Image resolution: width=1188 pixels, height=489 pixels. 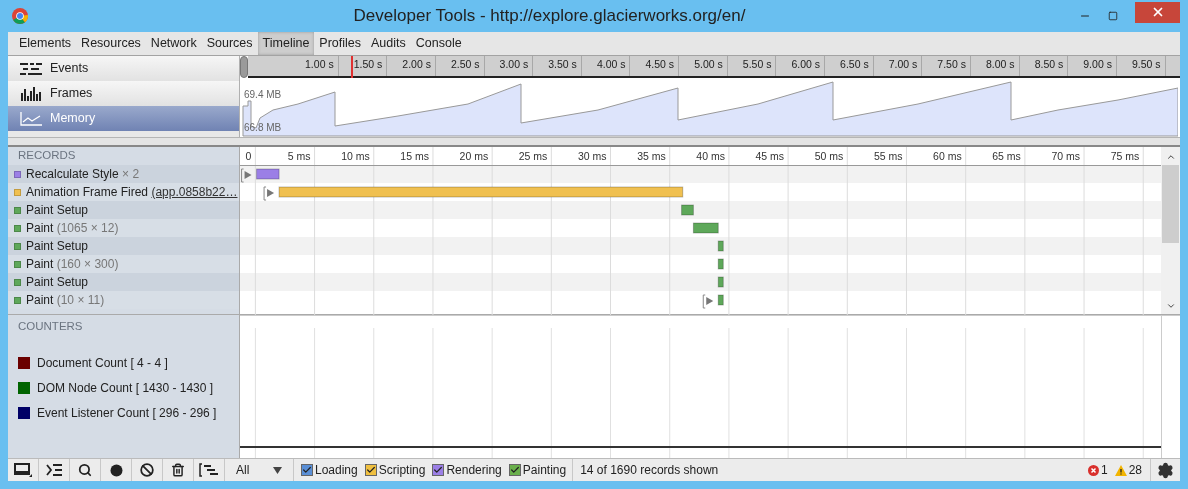 I want to click on ruler-label: 9.50 s, so click(x=1146, y=65).